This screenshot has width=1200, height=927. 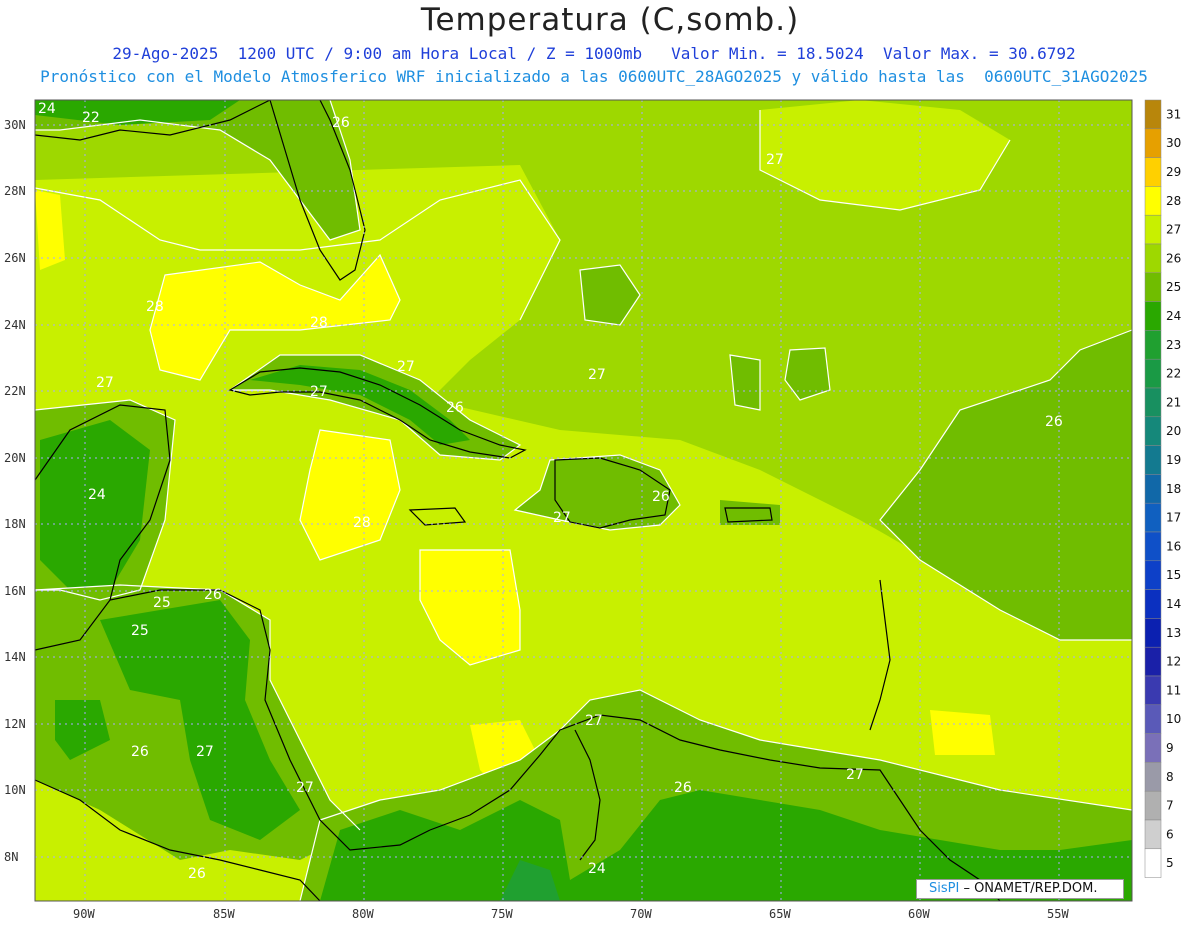 What do you see at coordinates (15, 790) in the screenshot?
I see `lat-label: 10N` at bounding box center [15, 790].